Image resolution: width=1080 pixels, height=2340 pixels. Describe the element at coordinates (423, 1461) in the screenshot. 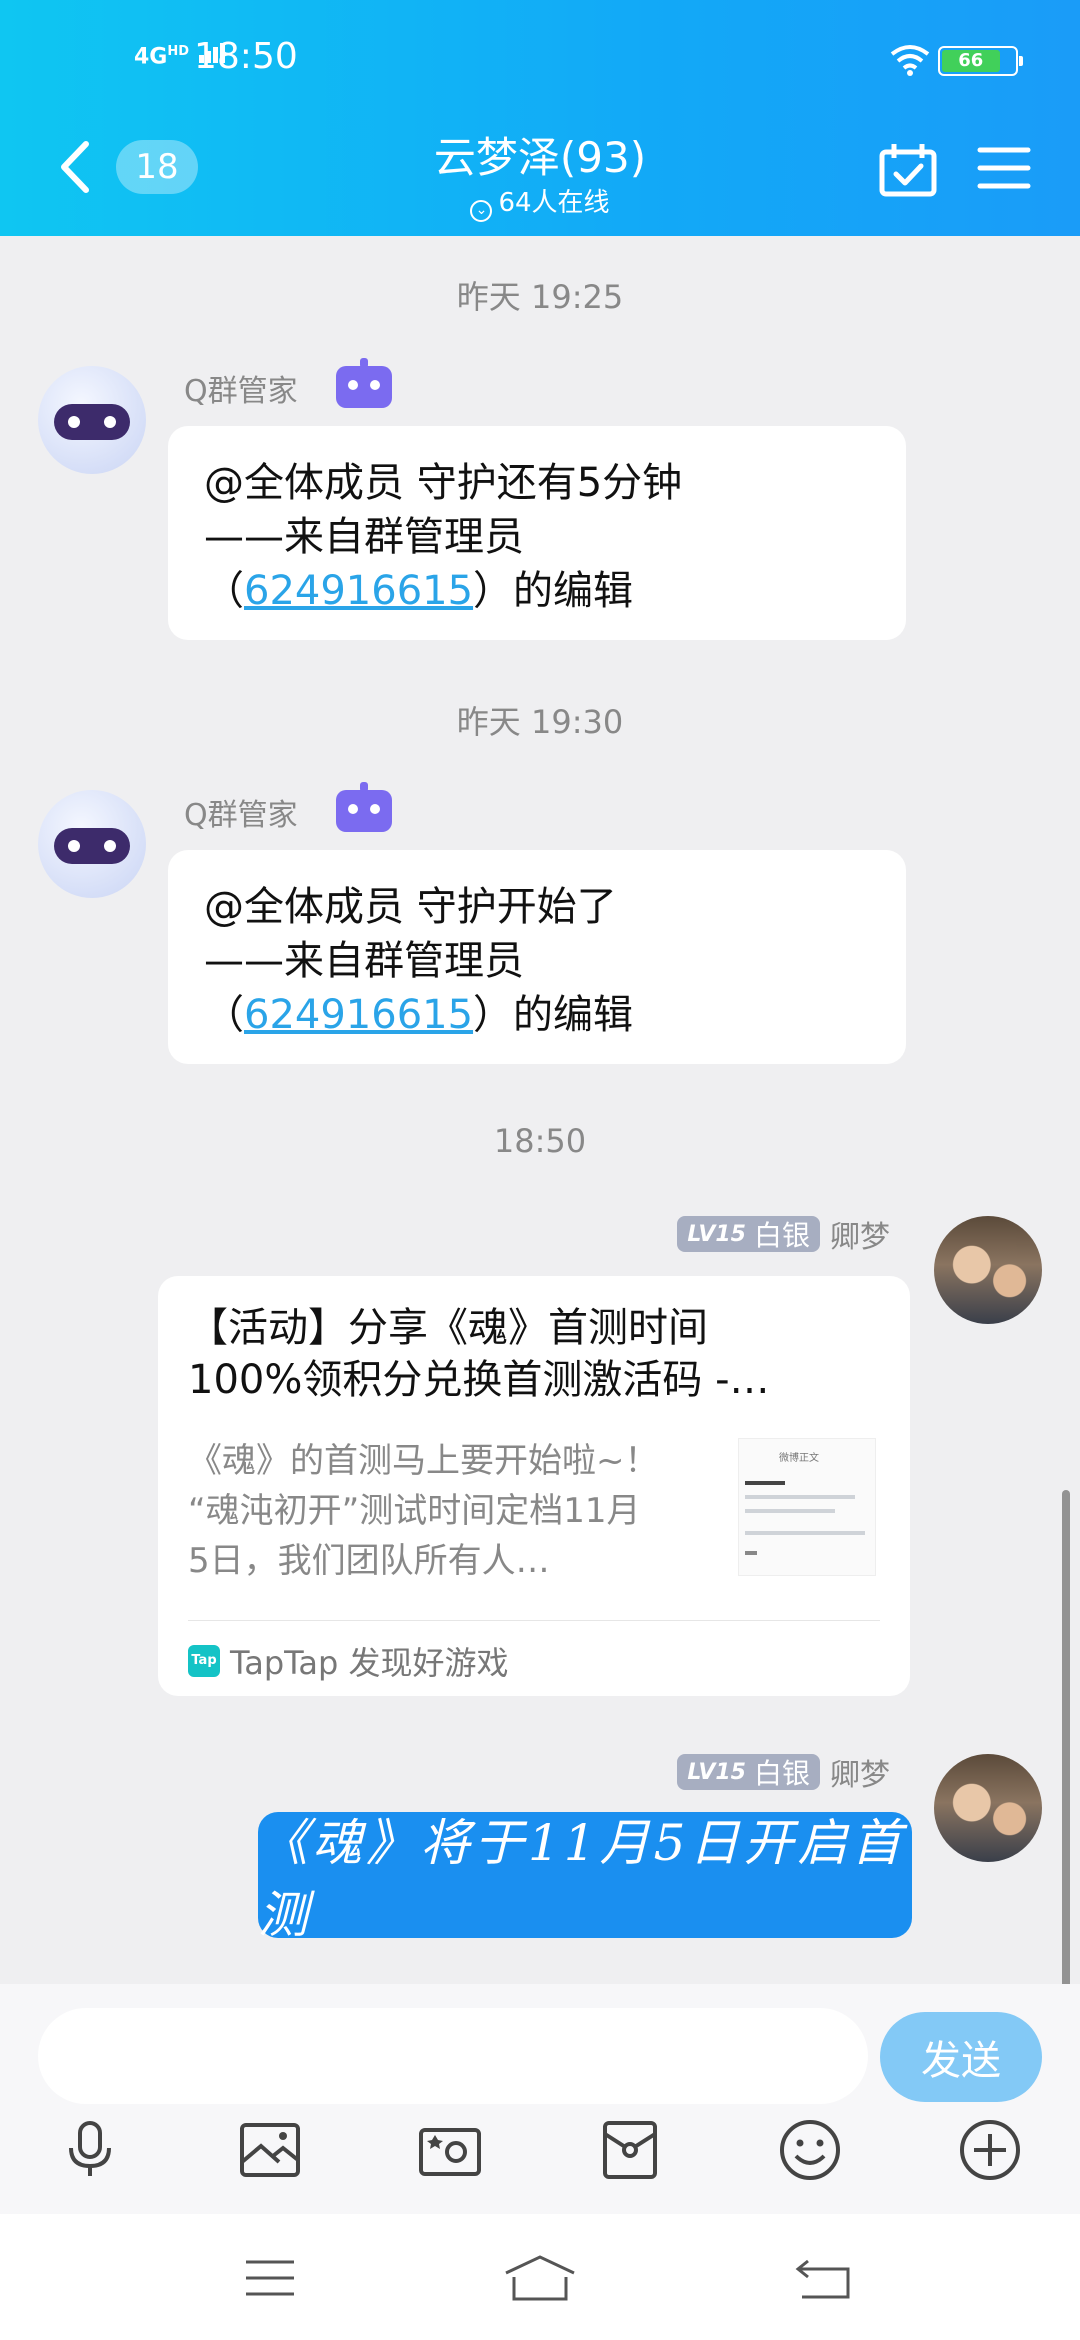

I see `share-desc-line: 《魂》的首测马上要开始啦~！` at that location.